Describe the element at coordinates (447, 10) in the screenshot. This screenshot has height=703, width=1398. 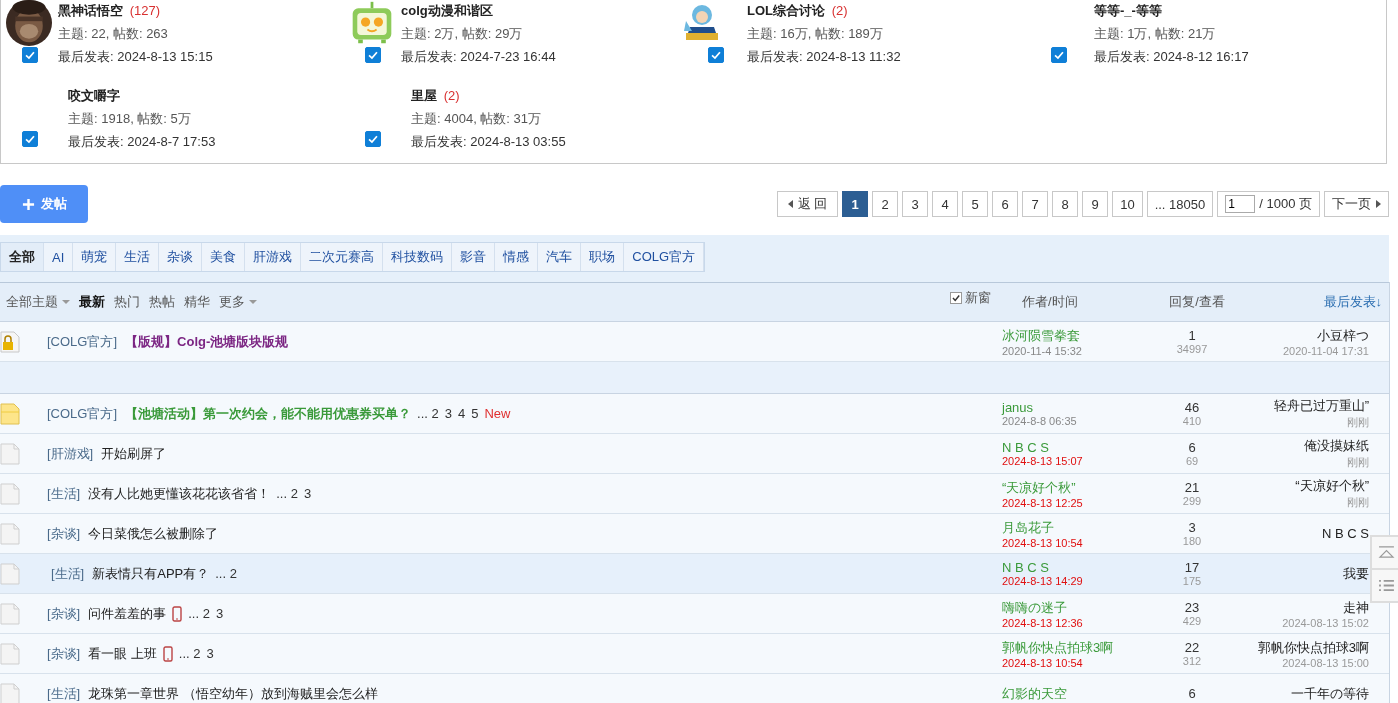
I see `forum-name: colg动漫和谐区` at that location.